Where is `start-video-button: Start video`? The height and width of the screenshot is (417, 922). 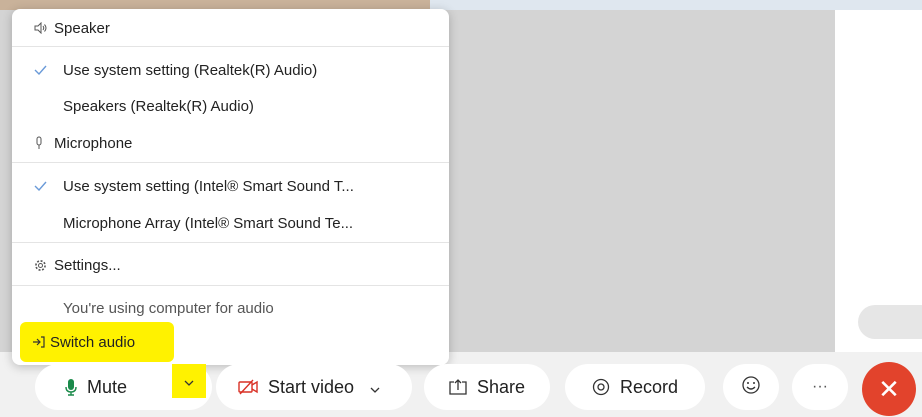
start-video-button: Start video is located at coordinates (314, 387).